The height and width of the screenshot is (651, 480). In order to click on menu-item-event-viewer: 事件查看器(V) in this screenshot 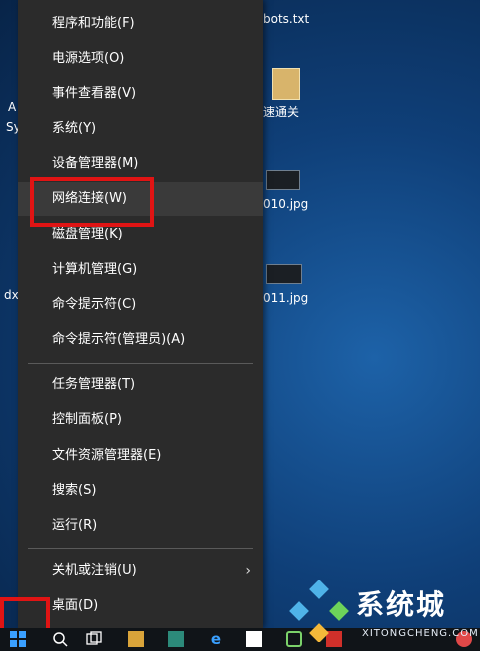, I will do `click(140, 94)`.